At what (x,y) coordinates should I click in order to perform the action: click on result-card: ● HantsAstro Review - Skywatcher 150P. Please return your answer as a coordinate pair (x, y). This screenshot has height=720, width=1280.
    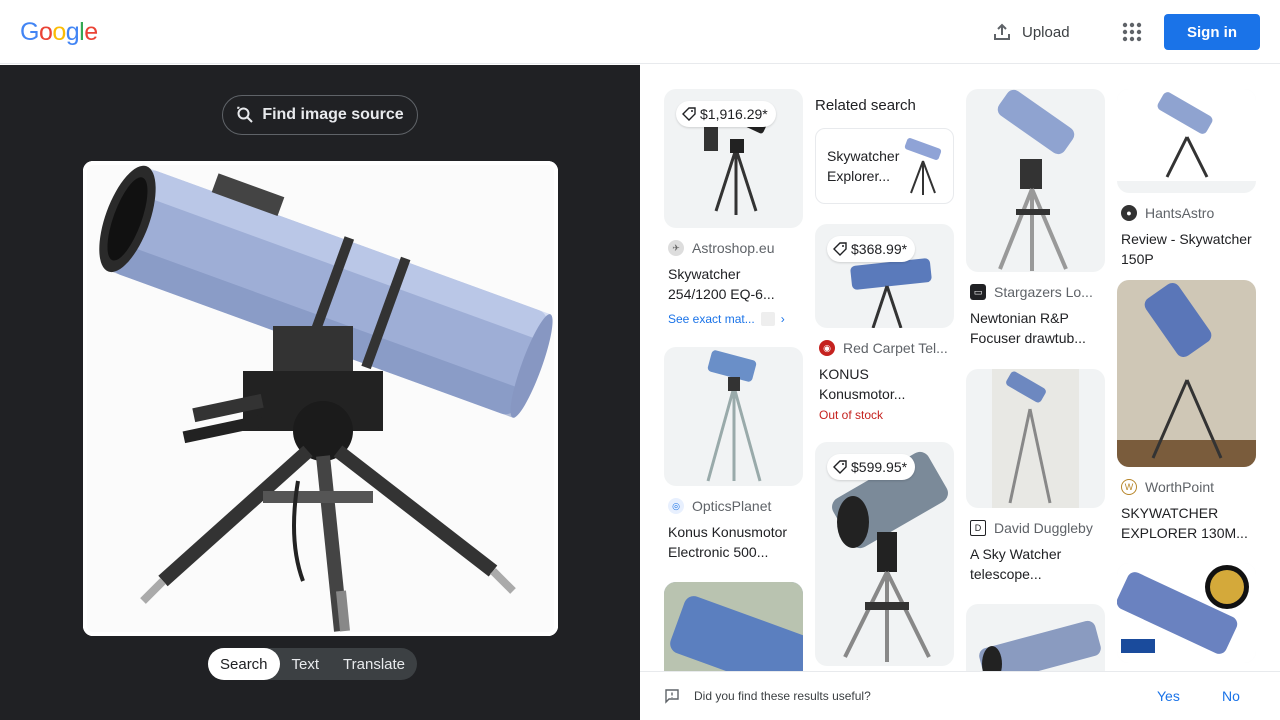
    Looking at the image, I should click on (1186, 179).